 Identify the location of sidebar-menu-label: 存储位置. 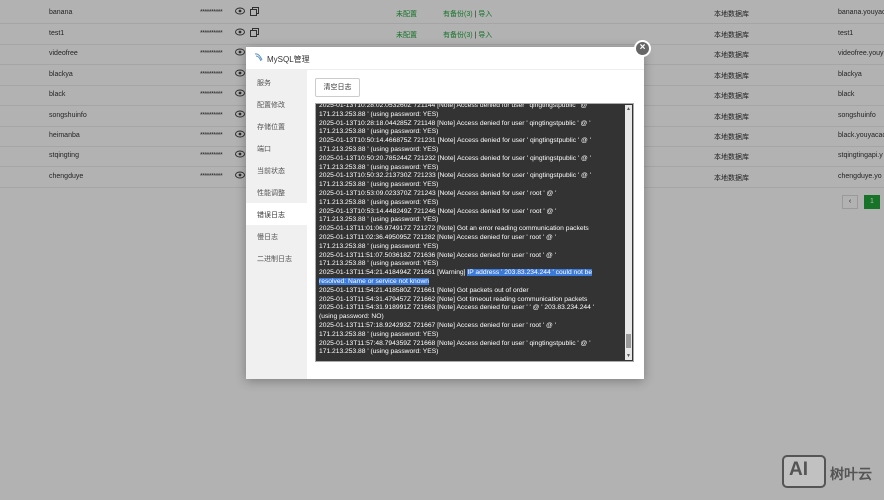
(271, 127).